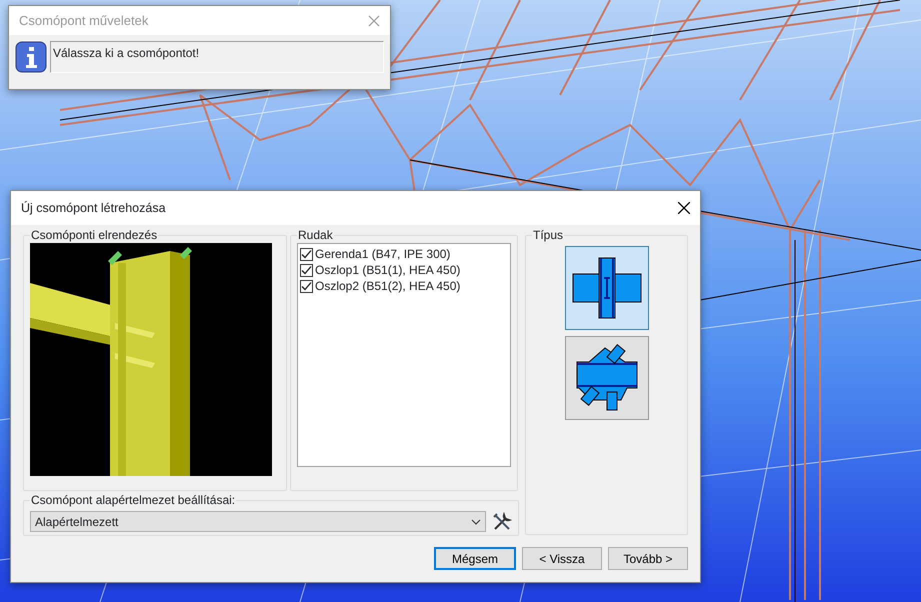 This screenshot has height=602, width=921. Describe the element at coordinates (382, 254) in the screenshot. I see `member-label: Gerenda1 (B47, IPE 300)` at that location.